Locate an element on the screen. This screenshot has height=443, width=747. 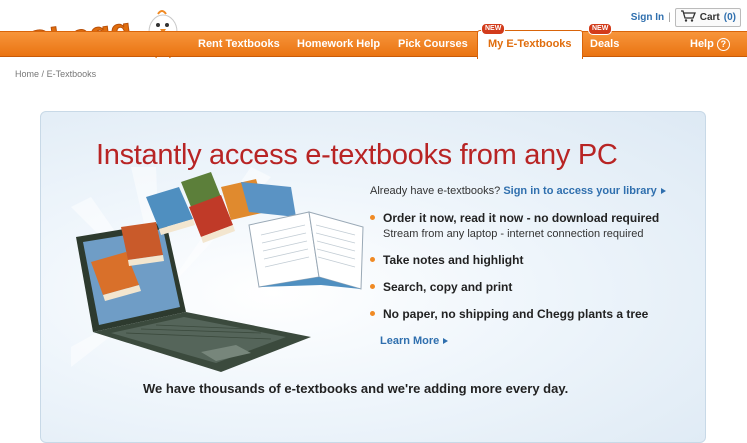
cart-label: Cart is located at coordinates (709, 17).